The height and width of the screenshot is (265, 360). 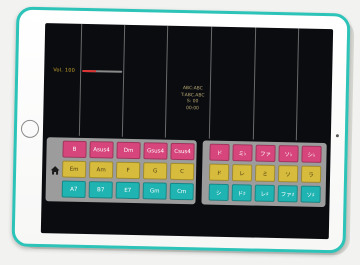 I want to click on note-key: ソ♭, so click(x=288, y=154).